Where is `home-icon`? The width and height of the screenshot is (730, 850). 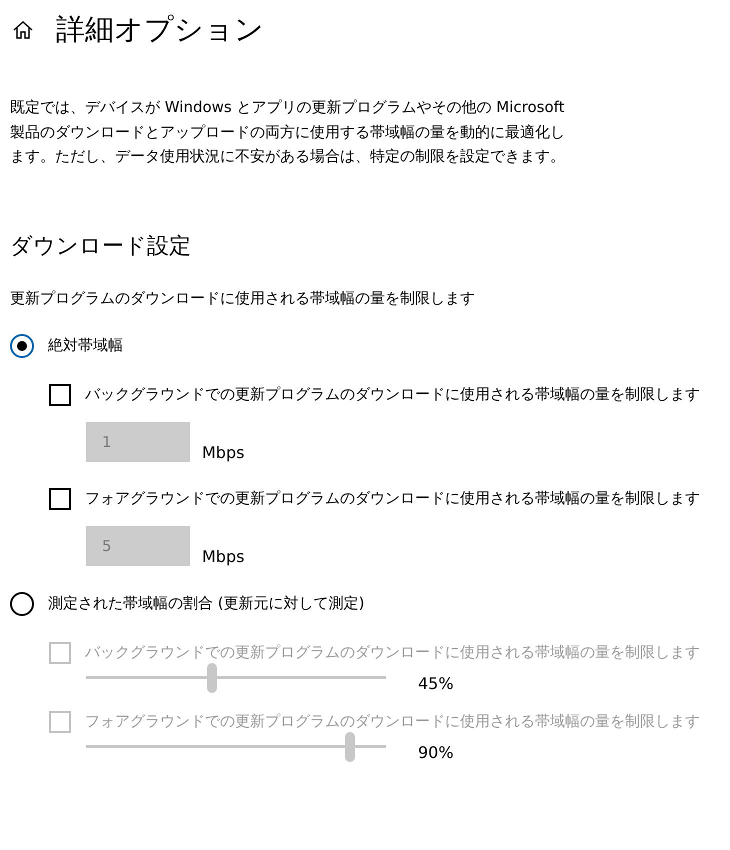
home-icon is located at coordinates (23, 30).